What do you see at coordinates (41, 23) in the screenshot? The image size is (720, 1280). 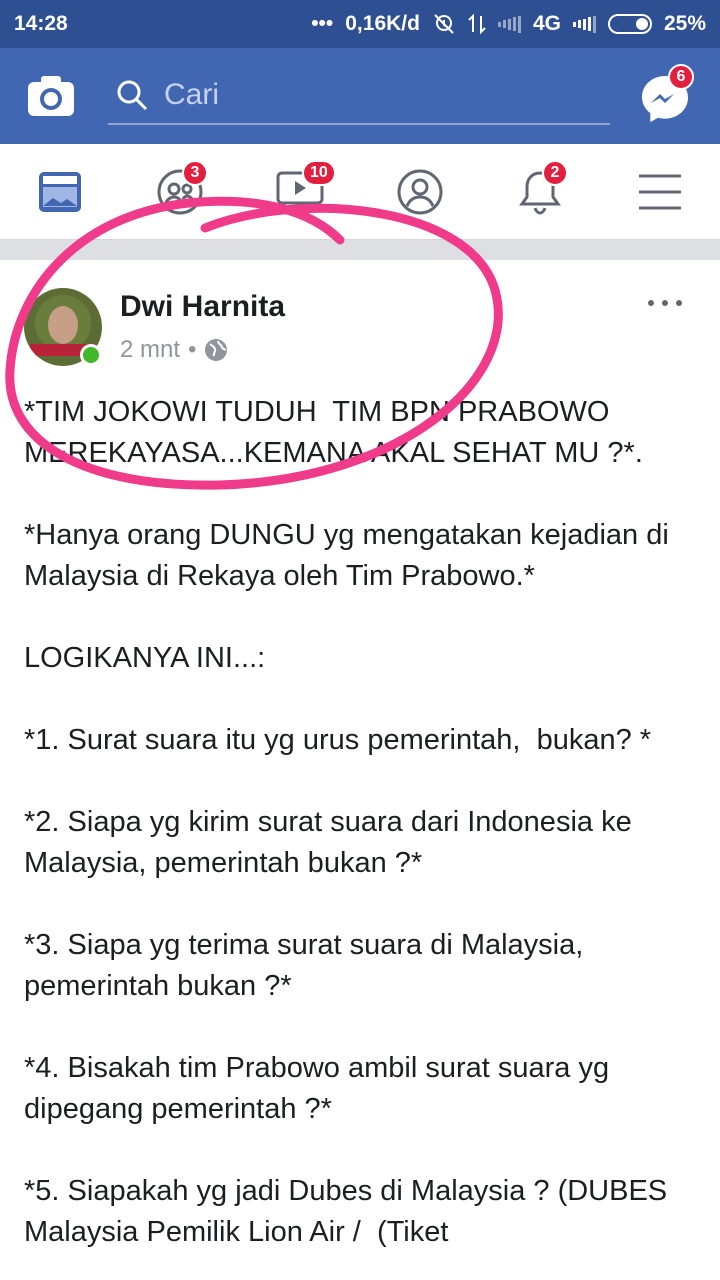 I see `status-time: 14:28` at bounding box center [41, 23].